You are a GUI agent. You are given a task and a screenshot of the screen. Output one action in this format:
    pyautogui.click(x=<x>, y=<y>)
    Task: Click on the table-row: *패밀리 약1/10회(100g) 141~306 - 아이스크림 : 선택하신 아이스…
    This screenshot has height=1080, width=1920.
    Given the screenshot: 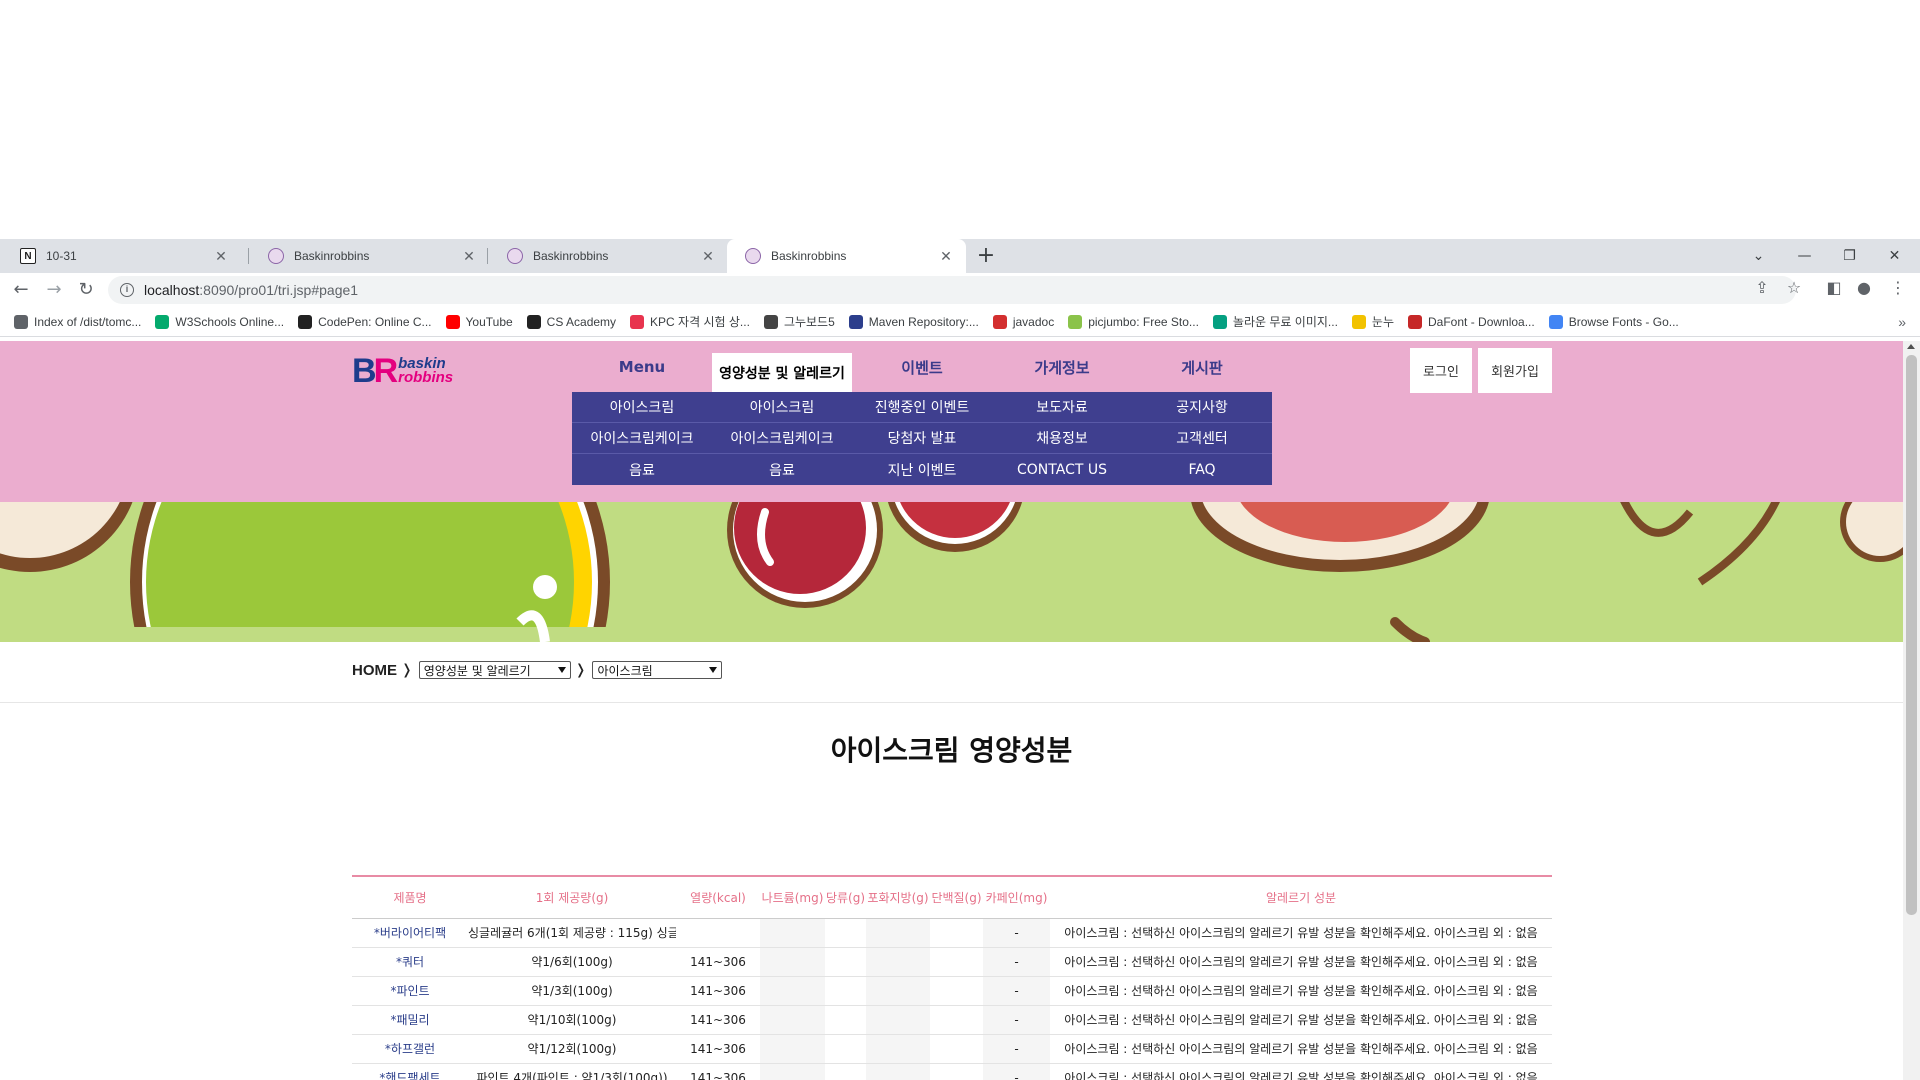 What is the action you would take?
    pyautogui.click(x=952, y=1020)
    